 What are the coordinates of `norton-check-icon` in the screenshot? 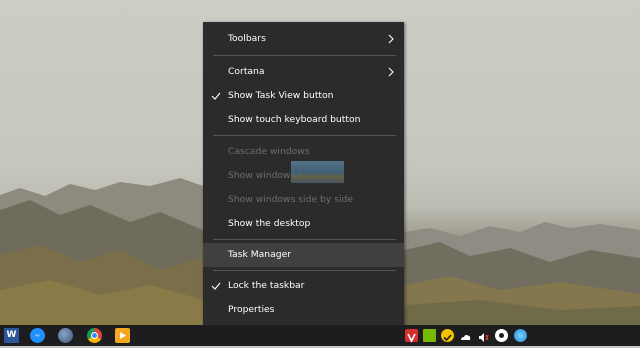 It's located at (447, 338).